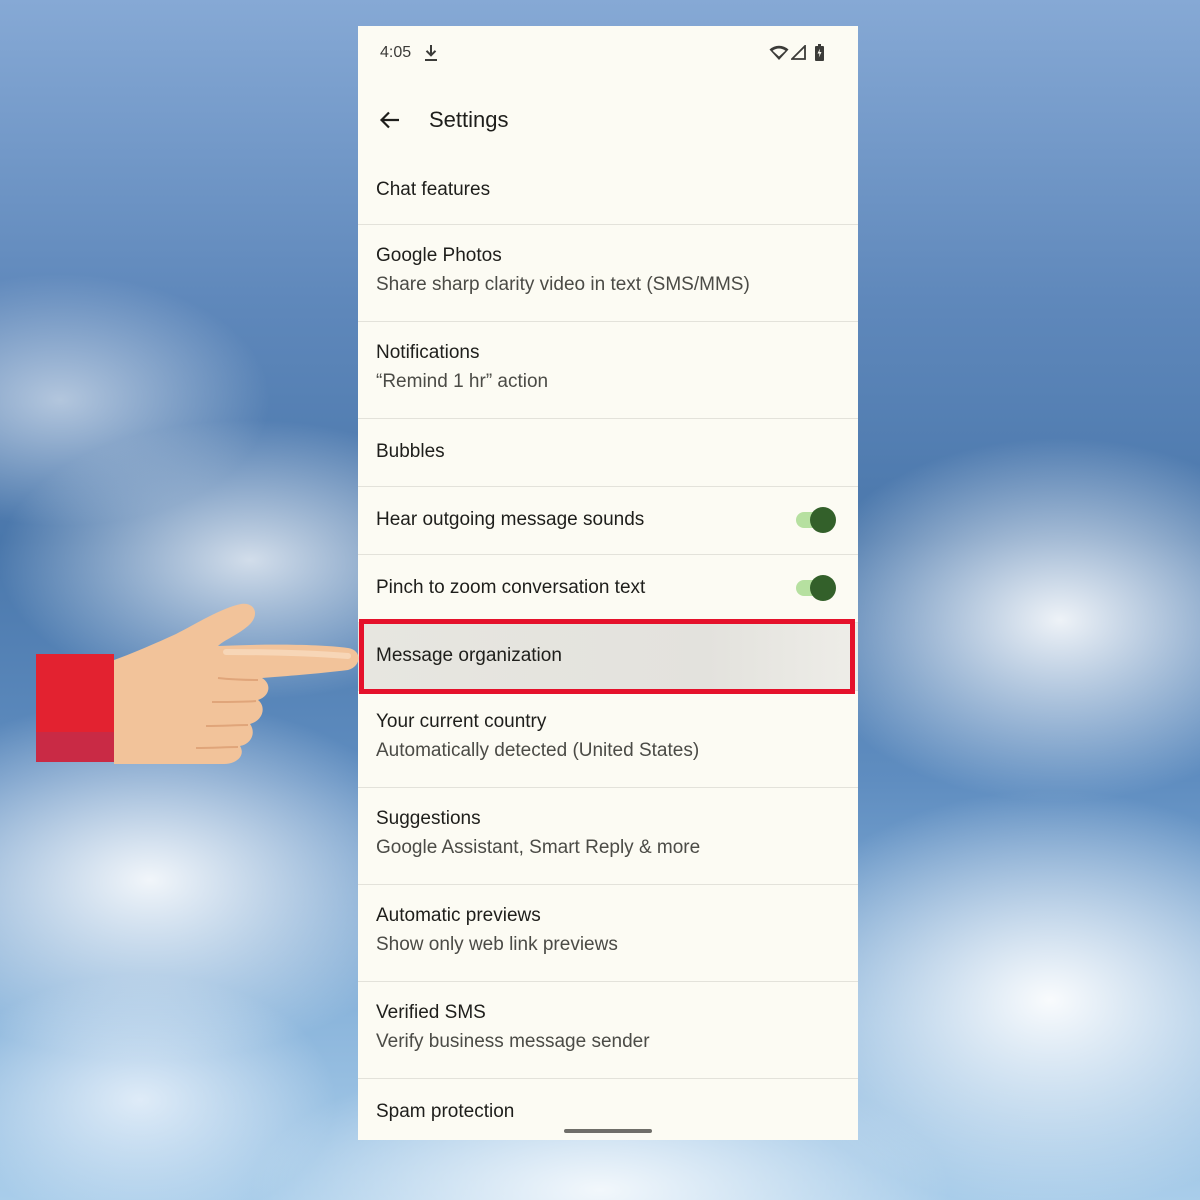 Image resolution: width=1200 pixels, height=1200 pixels. What do you see at coordinates (608, 453) in the screenshot?
I see `setting-bubbles: Bubbles` at bounding box center [608, 453].